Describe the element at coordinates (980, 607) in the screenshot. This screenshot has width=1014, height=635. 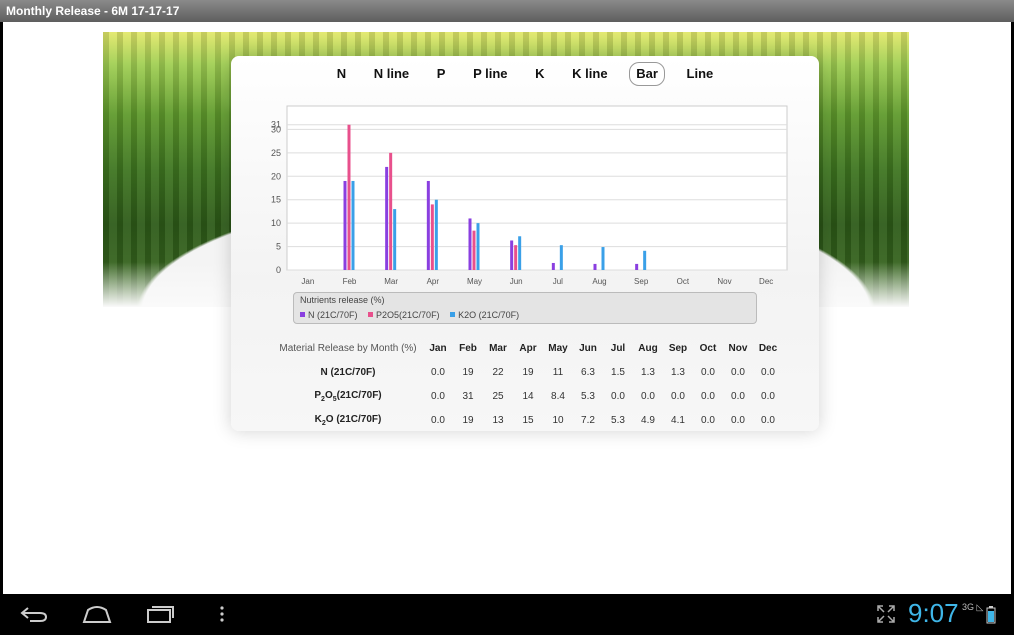
I see `signal-icon: ◺` at that location.